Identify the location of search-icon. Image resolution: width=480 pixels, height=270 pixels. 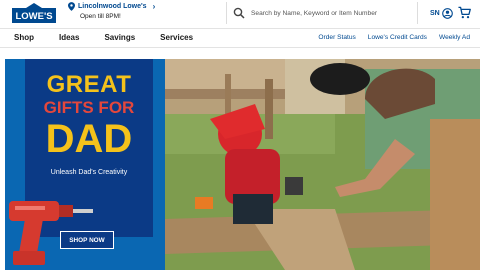
(239, 13).